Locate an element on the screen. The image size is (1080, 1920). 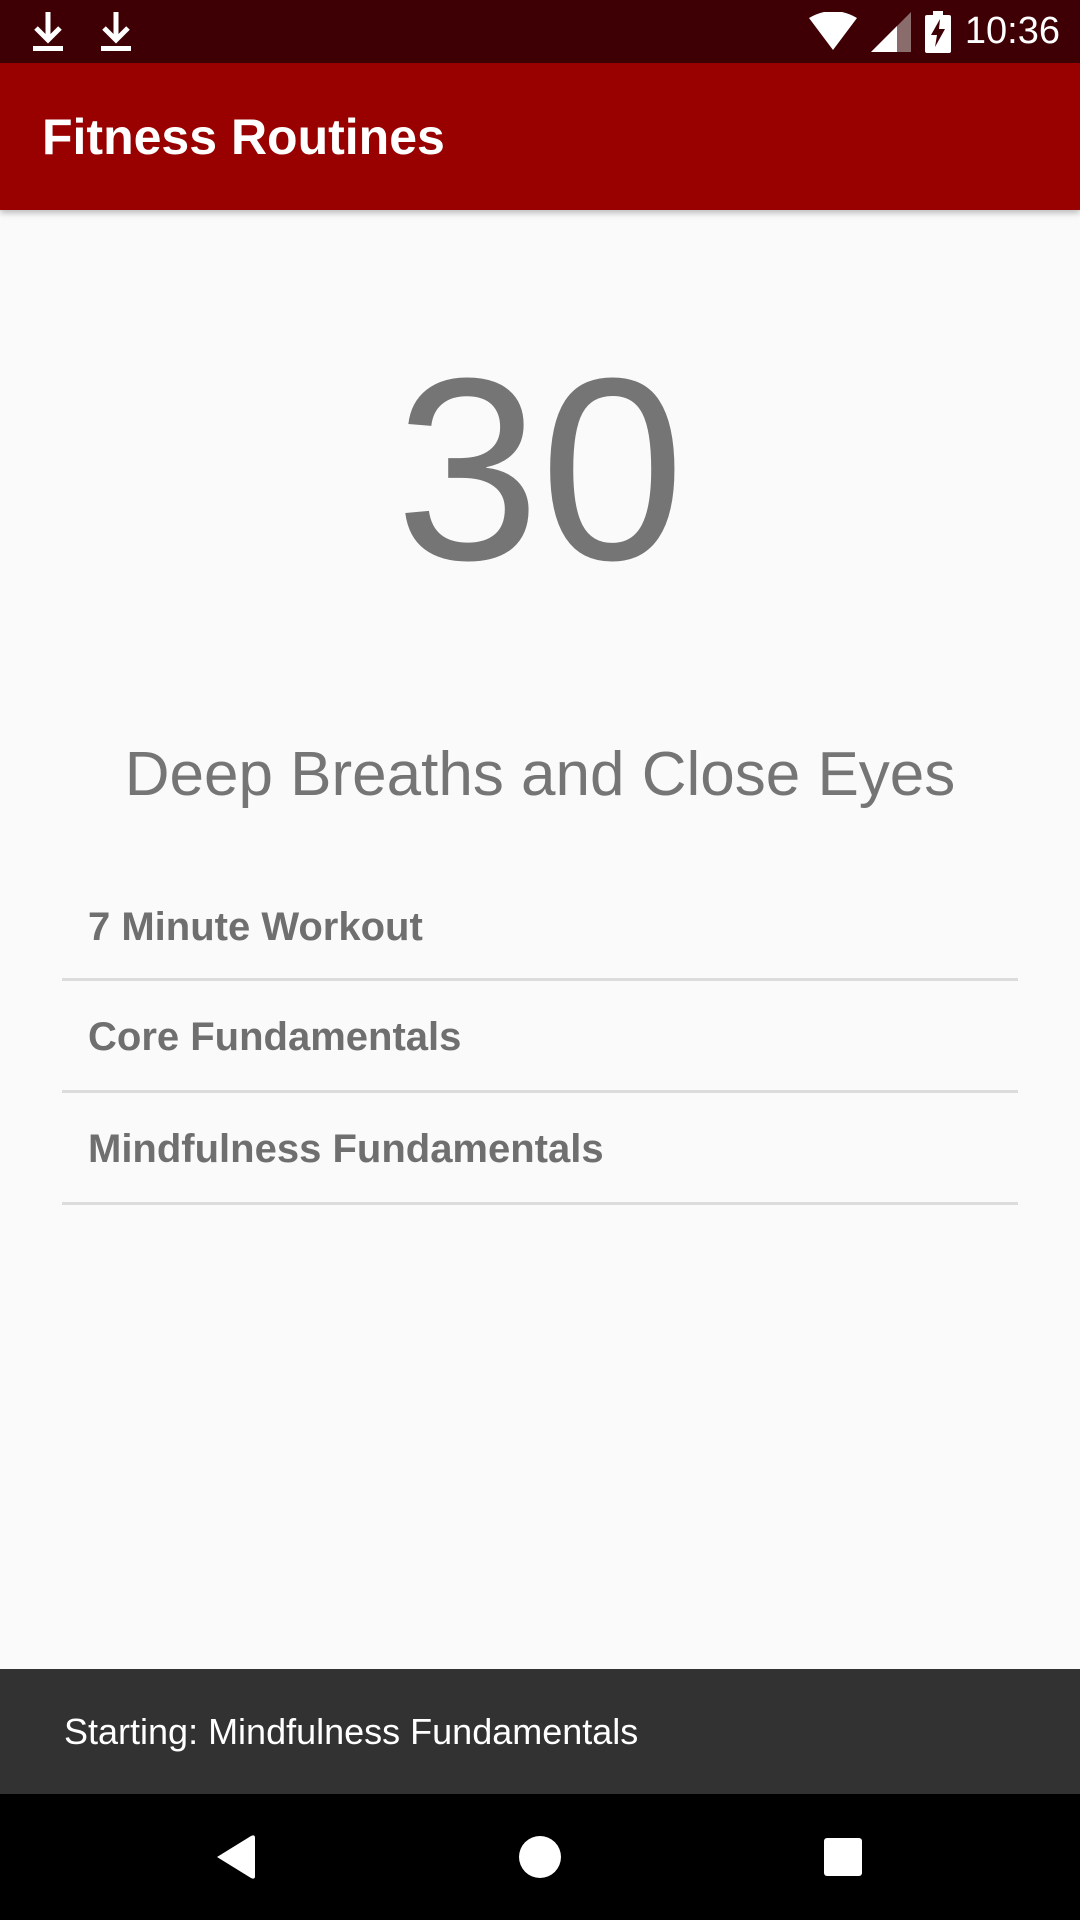
snackbar: Starting: Mindfulness Fundamentals is located at coordinates (540, 1731).